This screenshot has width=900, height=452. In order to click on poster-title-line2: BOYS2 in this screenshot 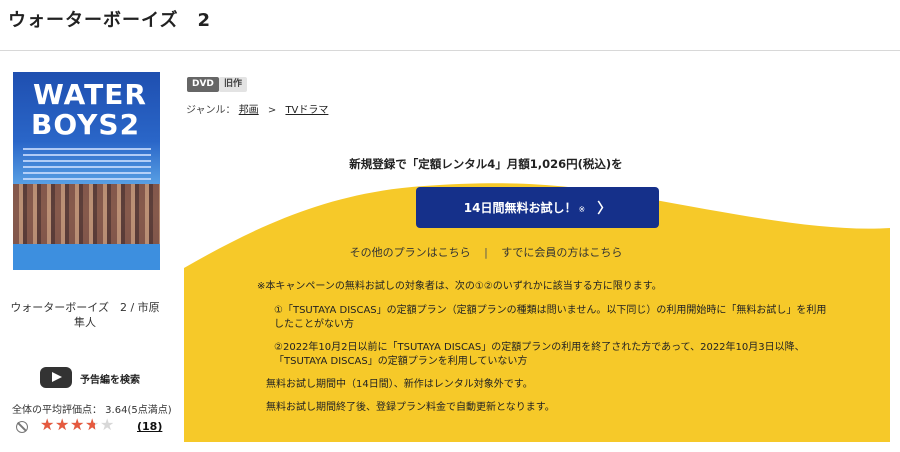, I will do `click(86, 124)`.